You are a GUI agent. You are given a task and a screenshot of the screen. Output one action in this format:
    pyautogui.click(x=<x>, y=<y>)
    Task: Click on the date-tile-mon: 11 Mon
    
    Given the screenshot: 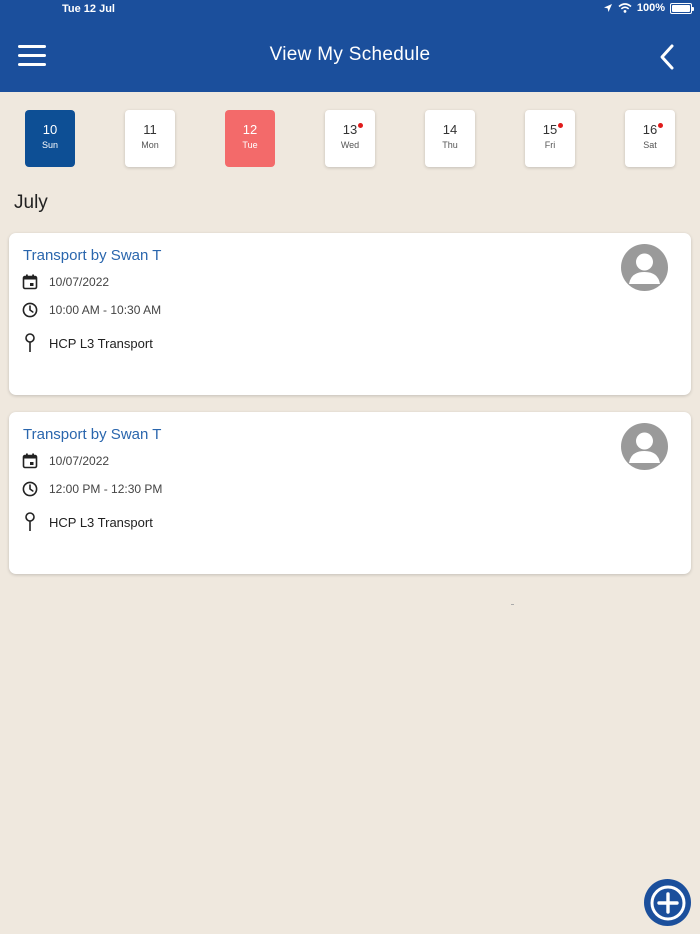 What is the action you would take?
    pyautogui.click(x=150, y=138)
    